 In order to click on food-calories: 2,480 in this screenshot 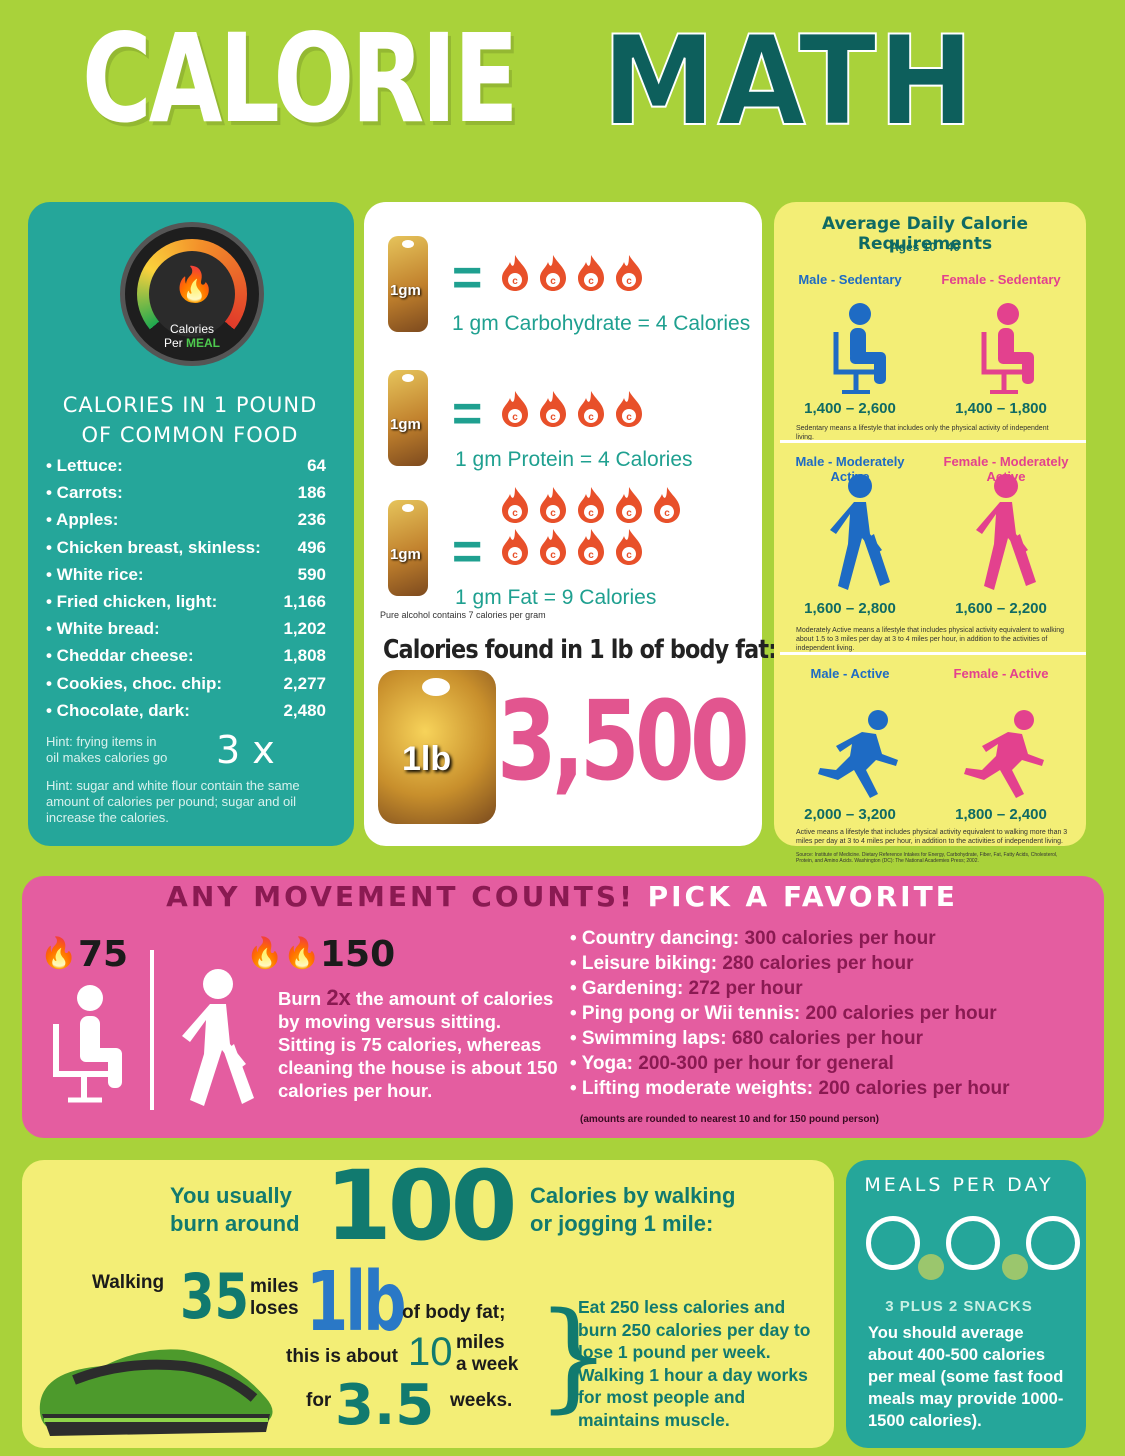, I will do `click(304, 710)`.